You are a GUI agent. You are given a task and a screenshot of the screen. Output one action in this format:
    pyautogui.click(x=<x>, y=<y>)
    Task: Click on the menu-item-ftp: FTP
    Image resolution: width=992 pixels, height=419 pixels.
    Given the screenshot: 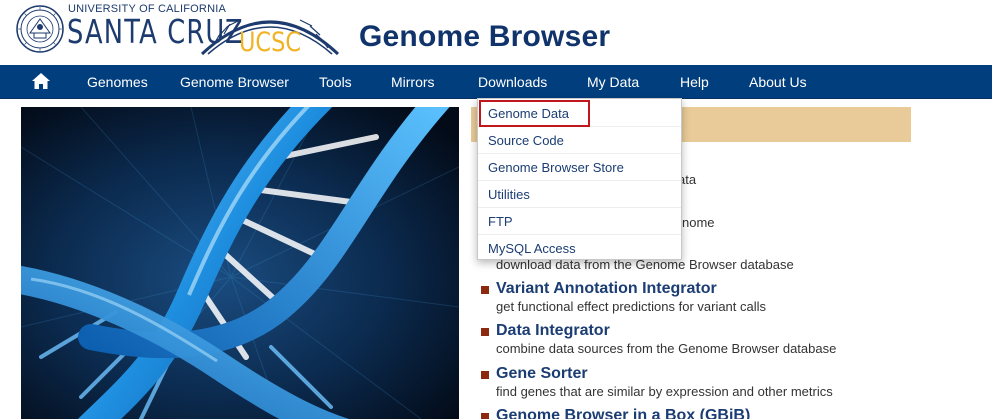 What is the action you would take?
    pyautogui.click(x=579, y=221)
    